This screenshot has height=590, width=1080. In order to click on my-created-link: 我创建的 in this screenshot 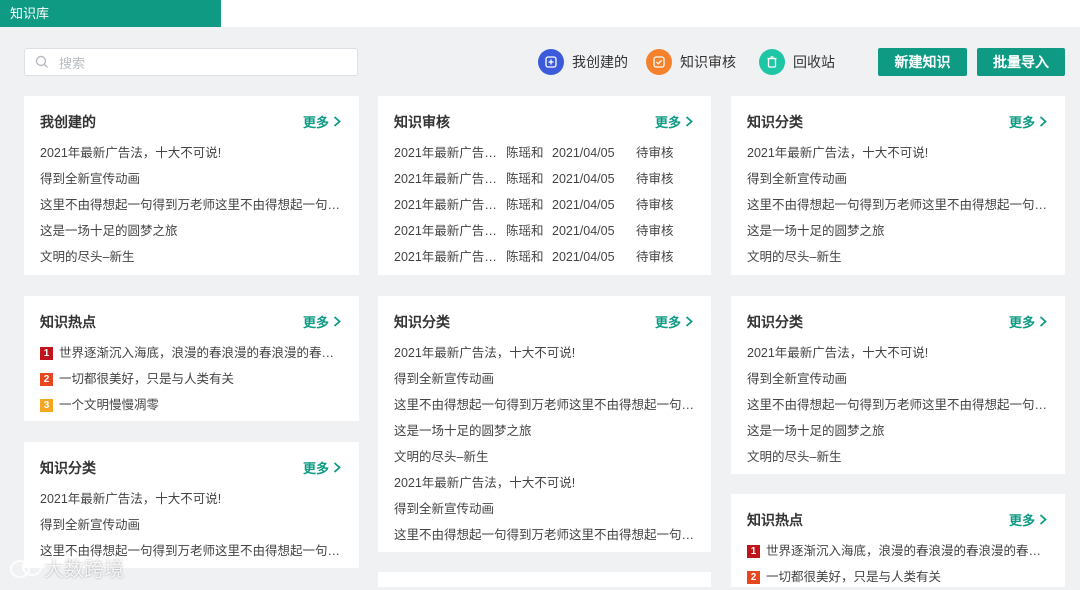, I will do `click(583, 62)`.